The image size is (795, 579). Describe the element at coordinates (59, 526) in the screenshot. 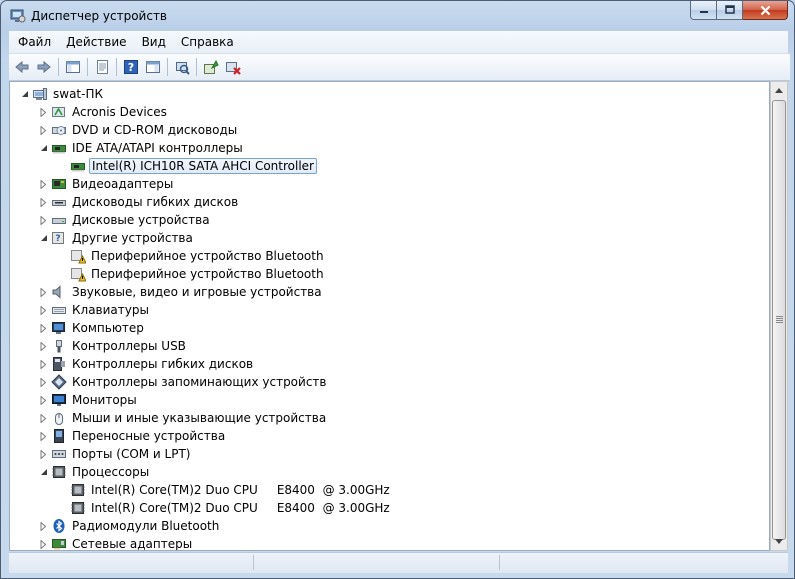

I see `bluetooth-icon` at that location.